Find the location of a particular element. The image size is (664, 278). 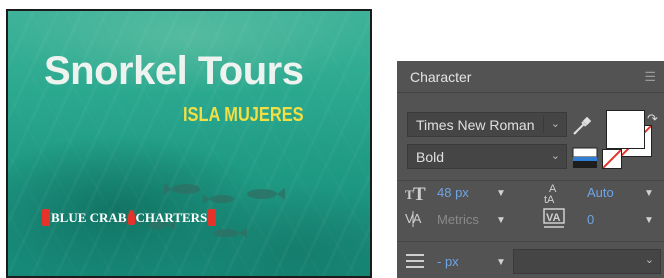

selection-handle-left is located at coordinates (46, 217).